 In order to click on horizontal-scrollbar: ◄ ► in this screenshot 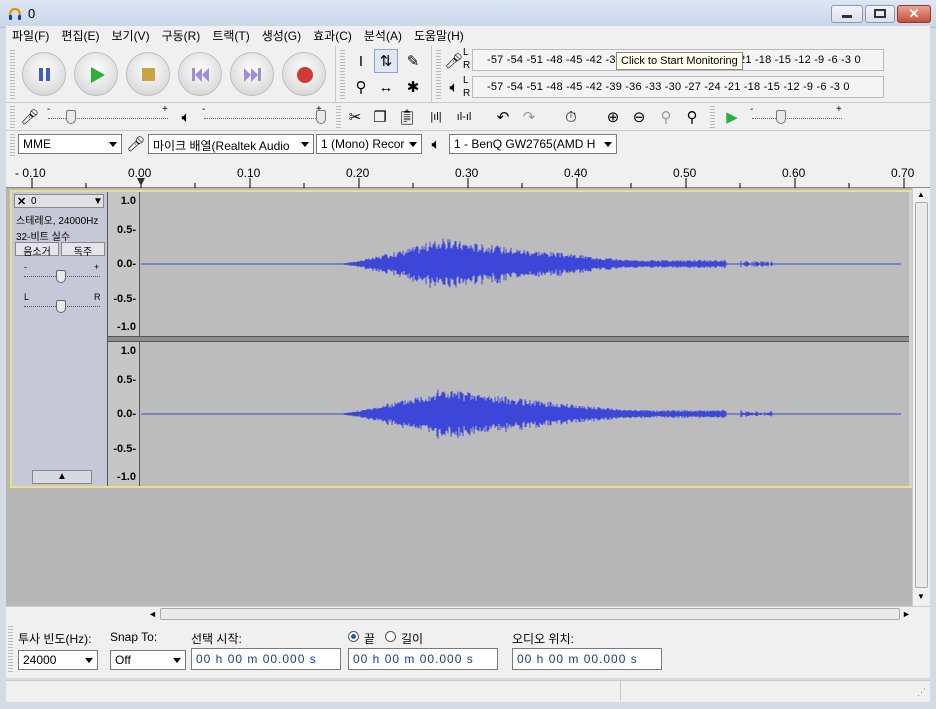, I will do `click(468, 614)`.